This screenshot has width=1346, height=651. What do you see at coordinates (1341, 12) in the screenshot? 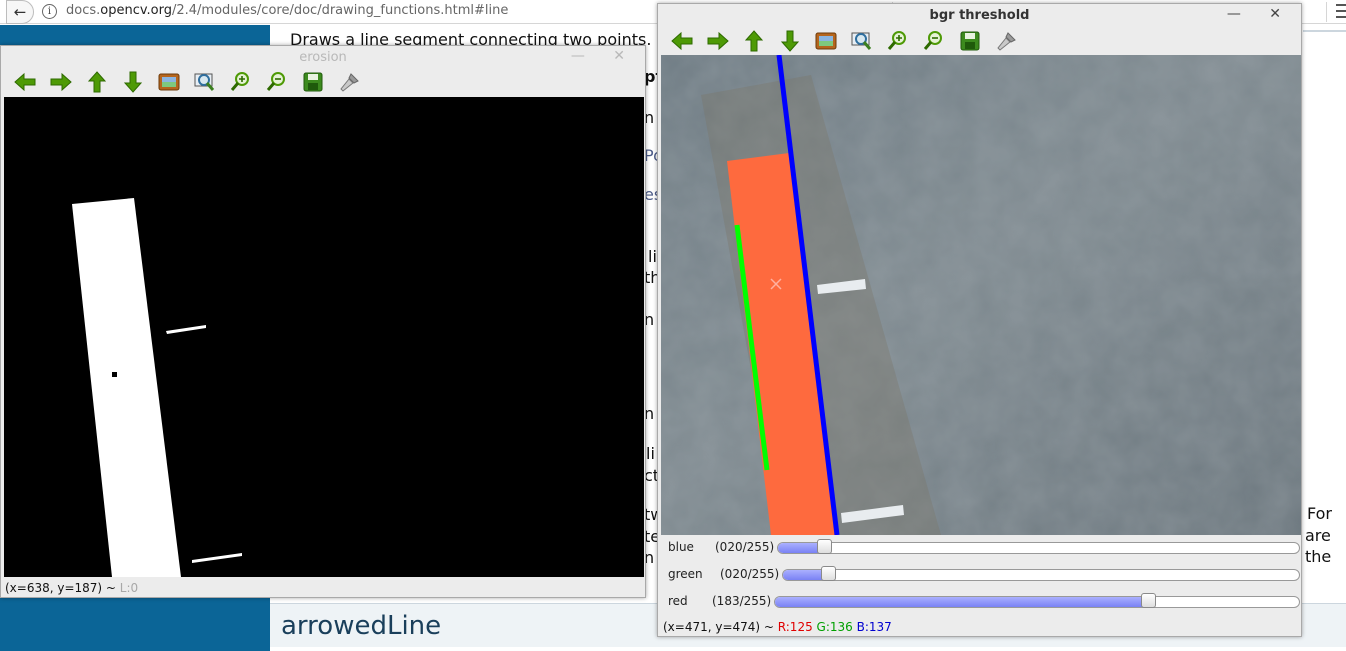
I see `menu-icon` at bounding box center [1341, 12].